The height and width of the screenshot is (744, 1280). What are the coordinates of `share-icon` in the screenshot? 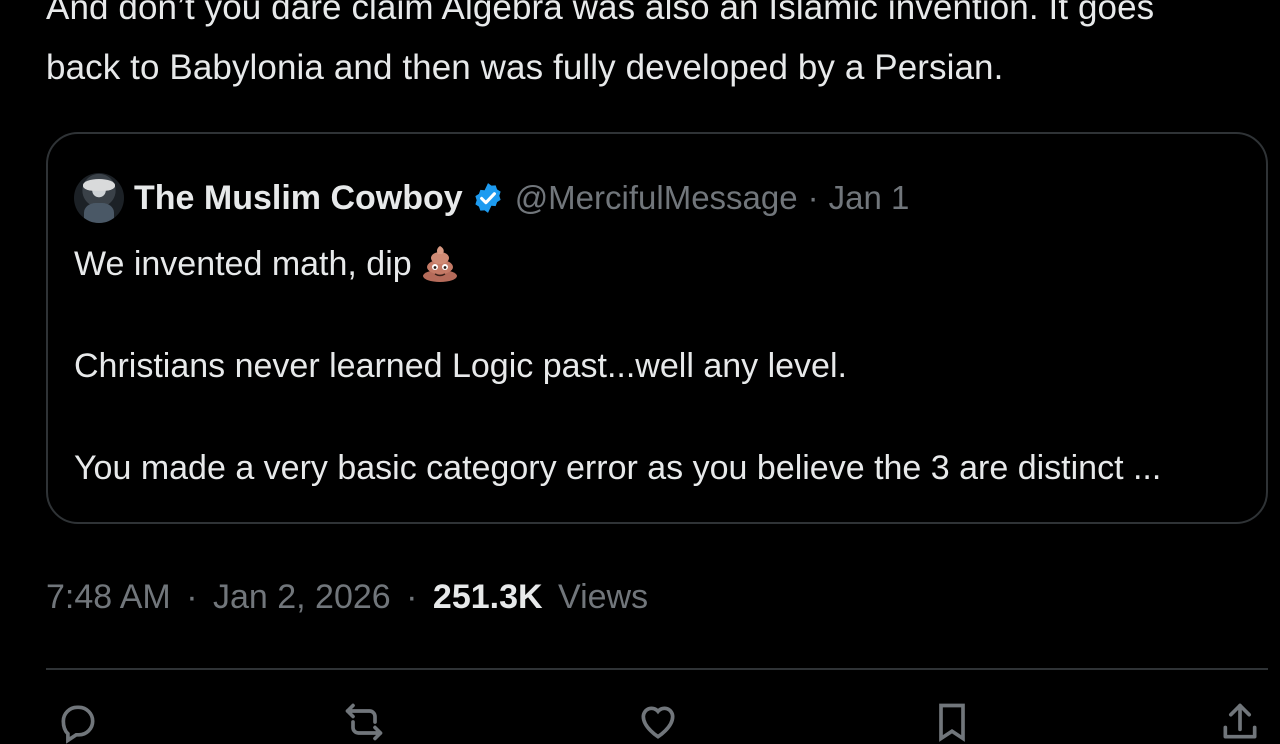 It's located at (1240, 721).